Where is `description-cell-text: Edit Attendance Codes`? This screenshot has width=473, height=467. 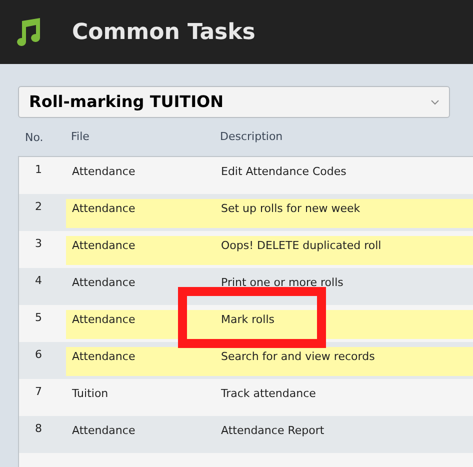 description-cell-text: Edit Attendance Codes is located at coordinates (283, 172).